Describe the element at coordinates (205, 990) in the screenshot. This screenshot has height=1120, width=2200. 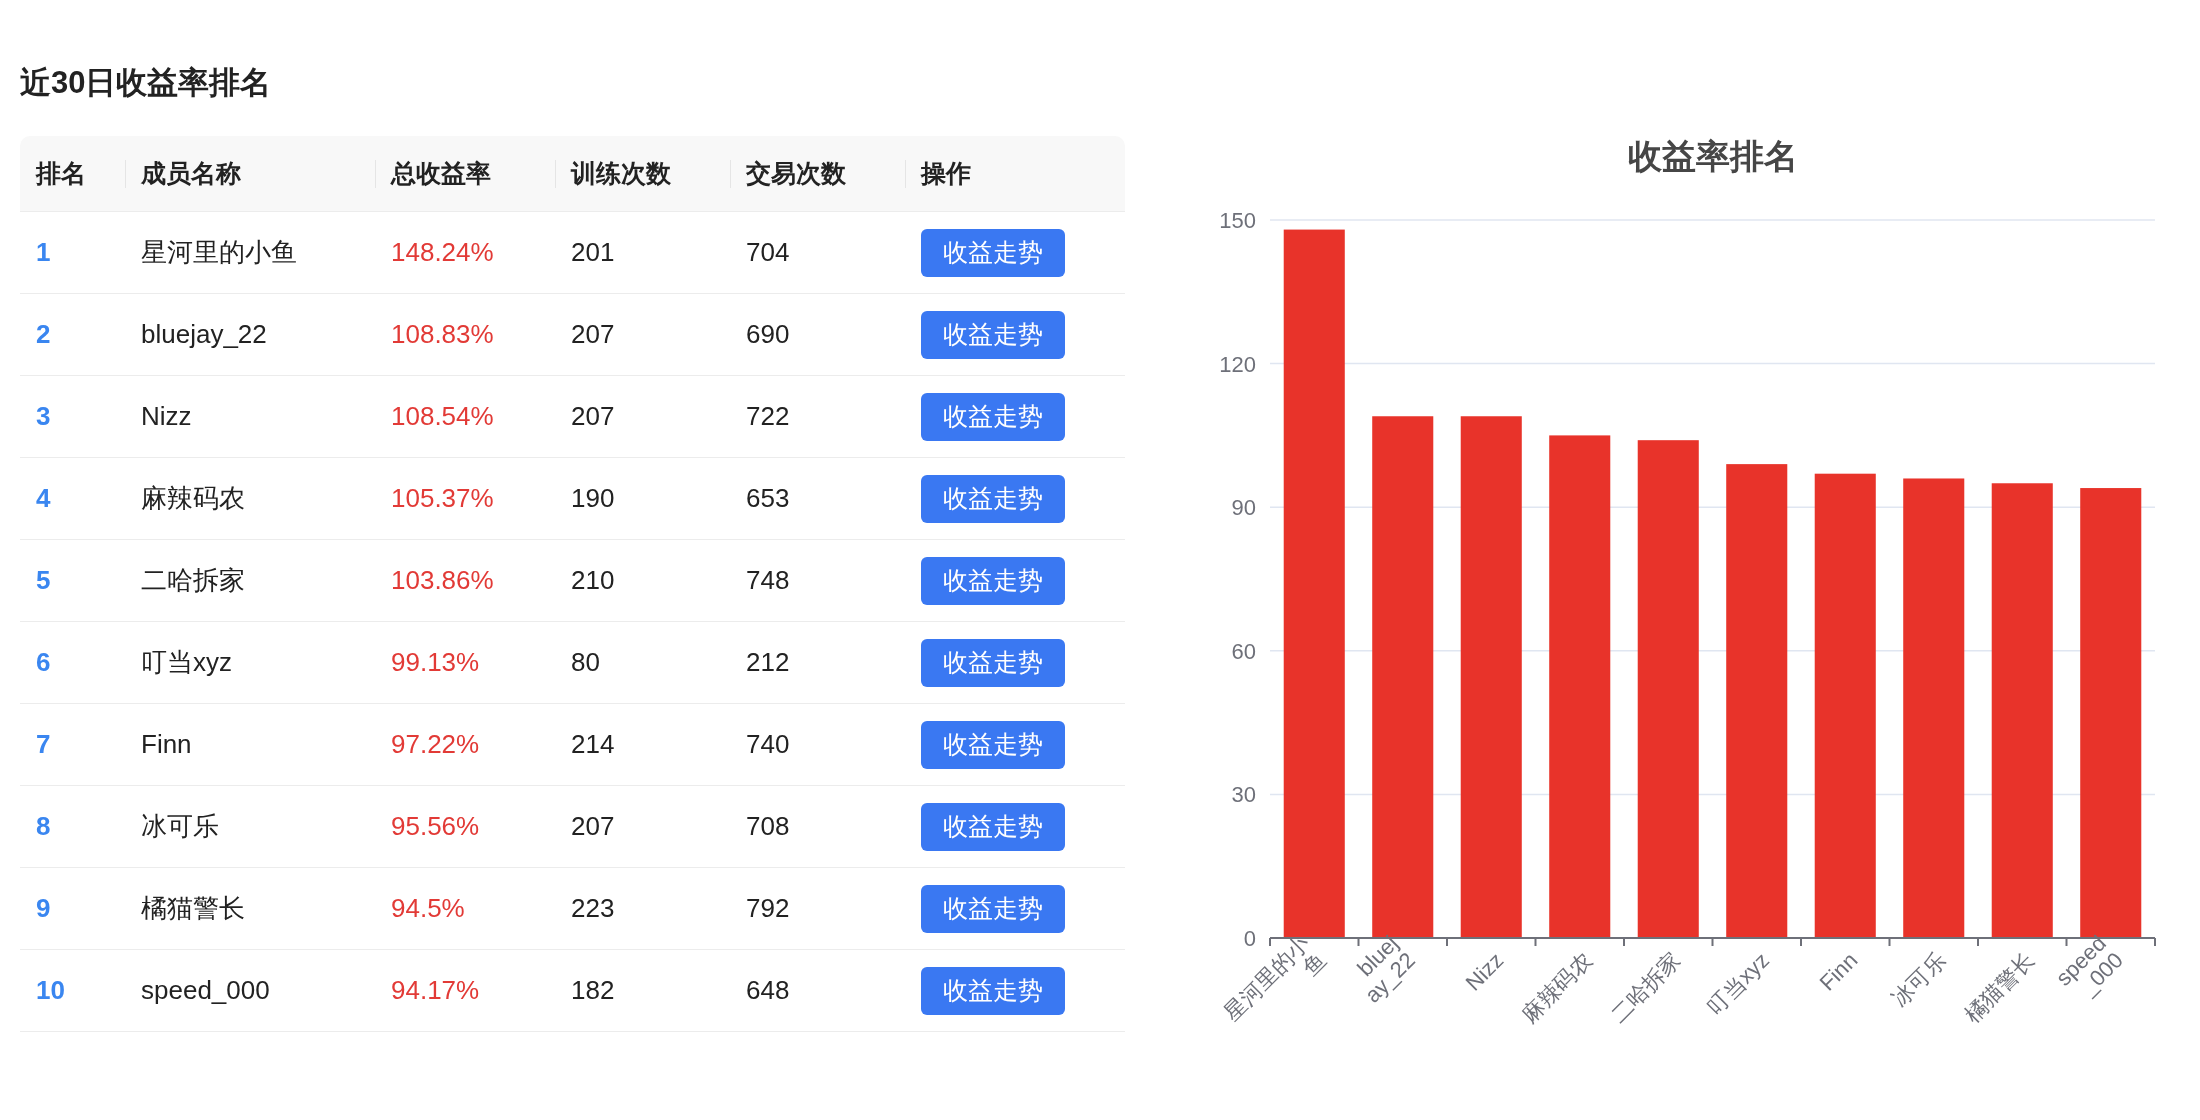
I see `member-name: speed_000` at that location.